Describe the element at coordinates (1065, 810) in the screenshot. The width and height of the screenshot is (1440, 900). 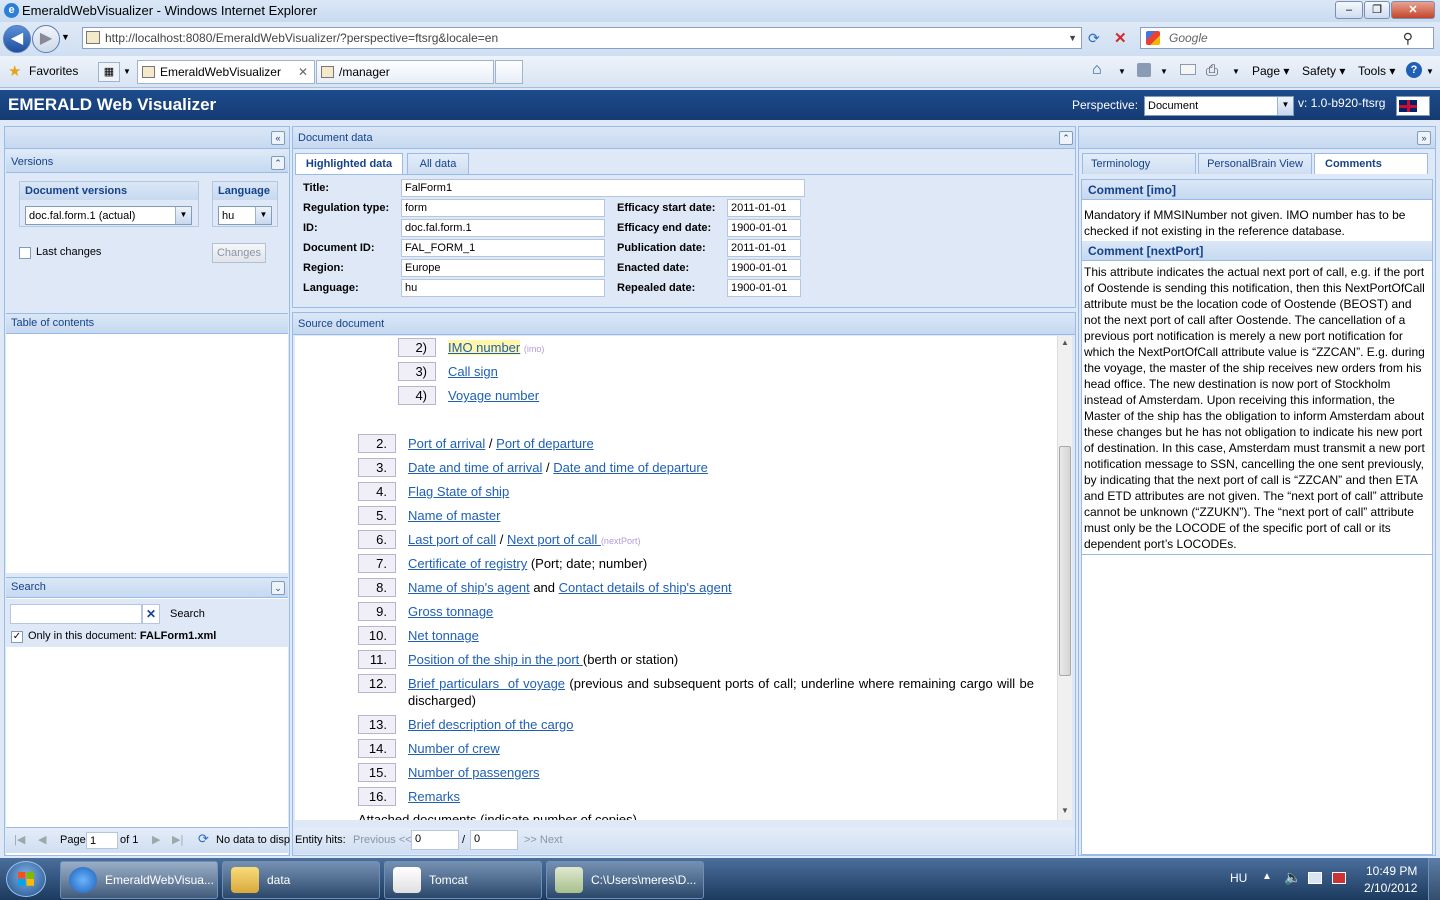
I see `scroll-down-icon: ▼` at that location.